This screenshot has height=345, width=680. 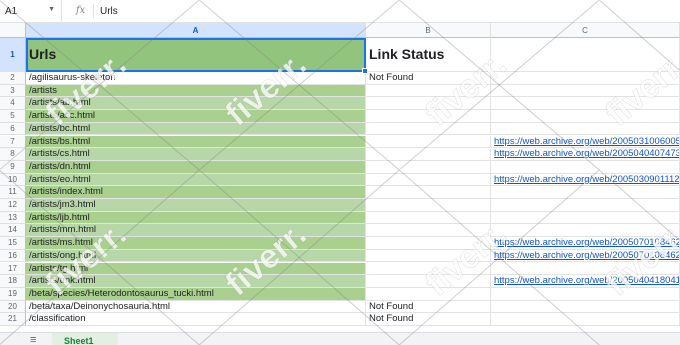 I want to click on header-cell-c, so click(x=585, y=55).